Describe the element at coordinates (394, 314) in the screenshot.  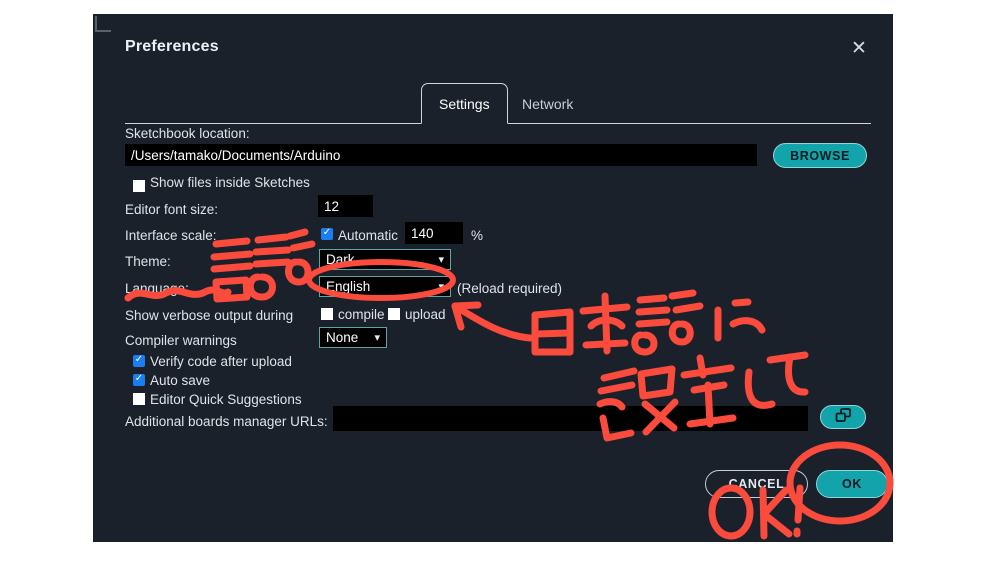
I see `verbose-upload-checkbox` at that location.